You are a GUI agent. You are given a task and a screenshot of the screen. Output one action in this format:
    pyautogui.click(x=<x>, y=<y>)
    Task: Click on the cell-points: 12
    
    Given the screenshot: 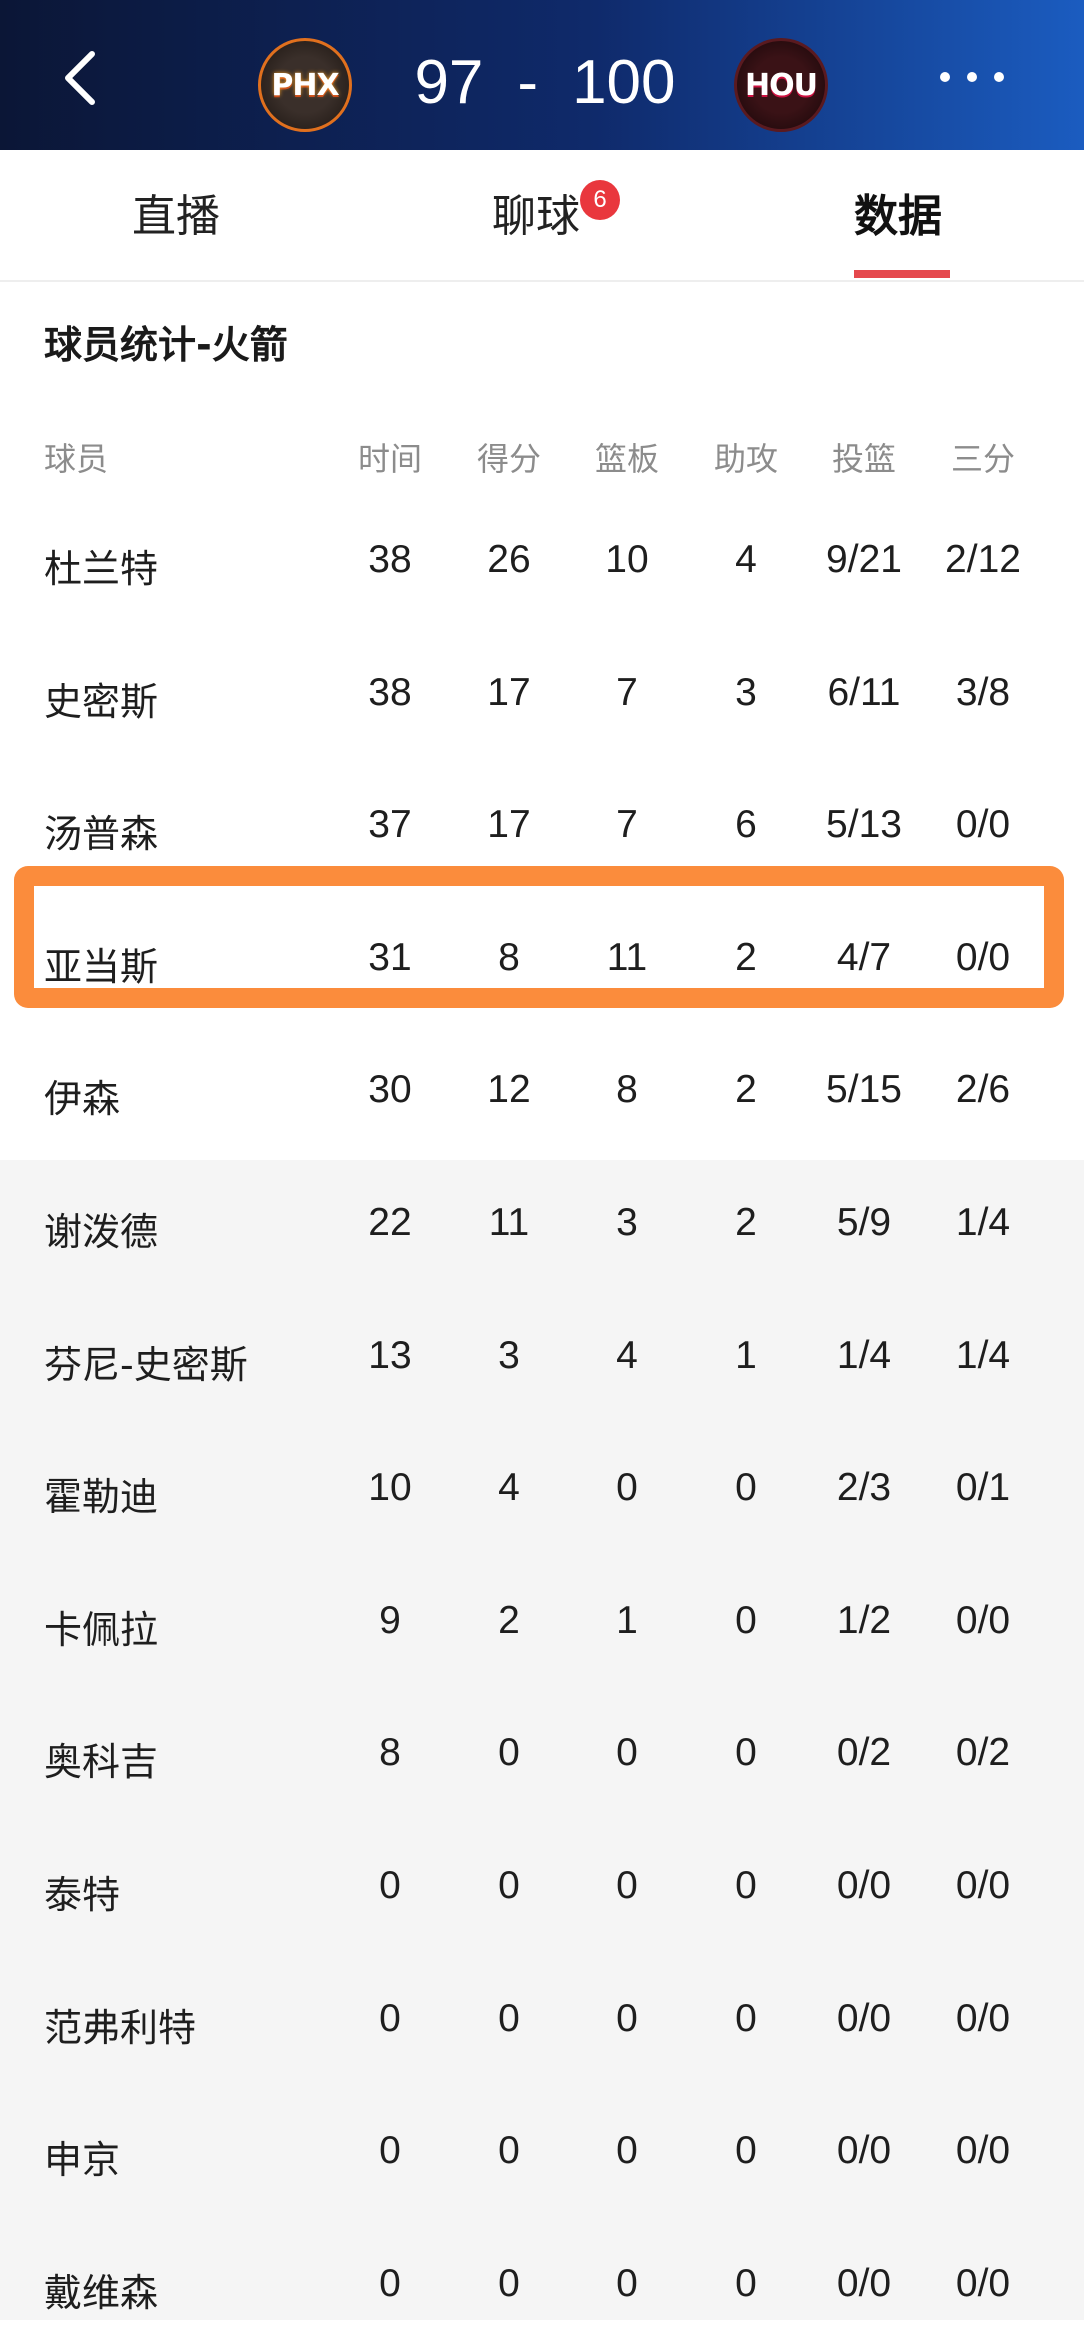 What is the action you would take?
    pyautogui.click(x=509, y=1089)
    